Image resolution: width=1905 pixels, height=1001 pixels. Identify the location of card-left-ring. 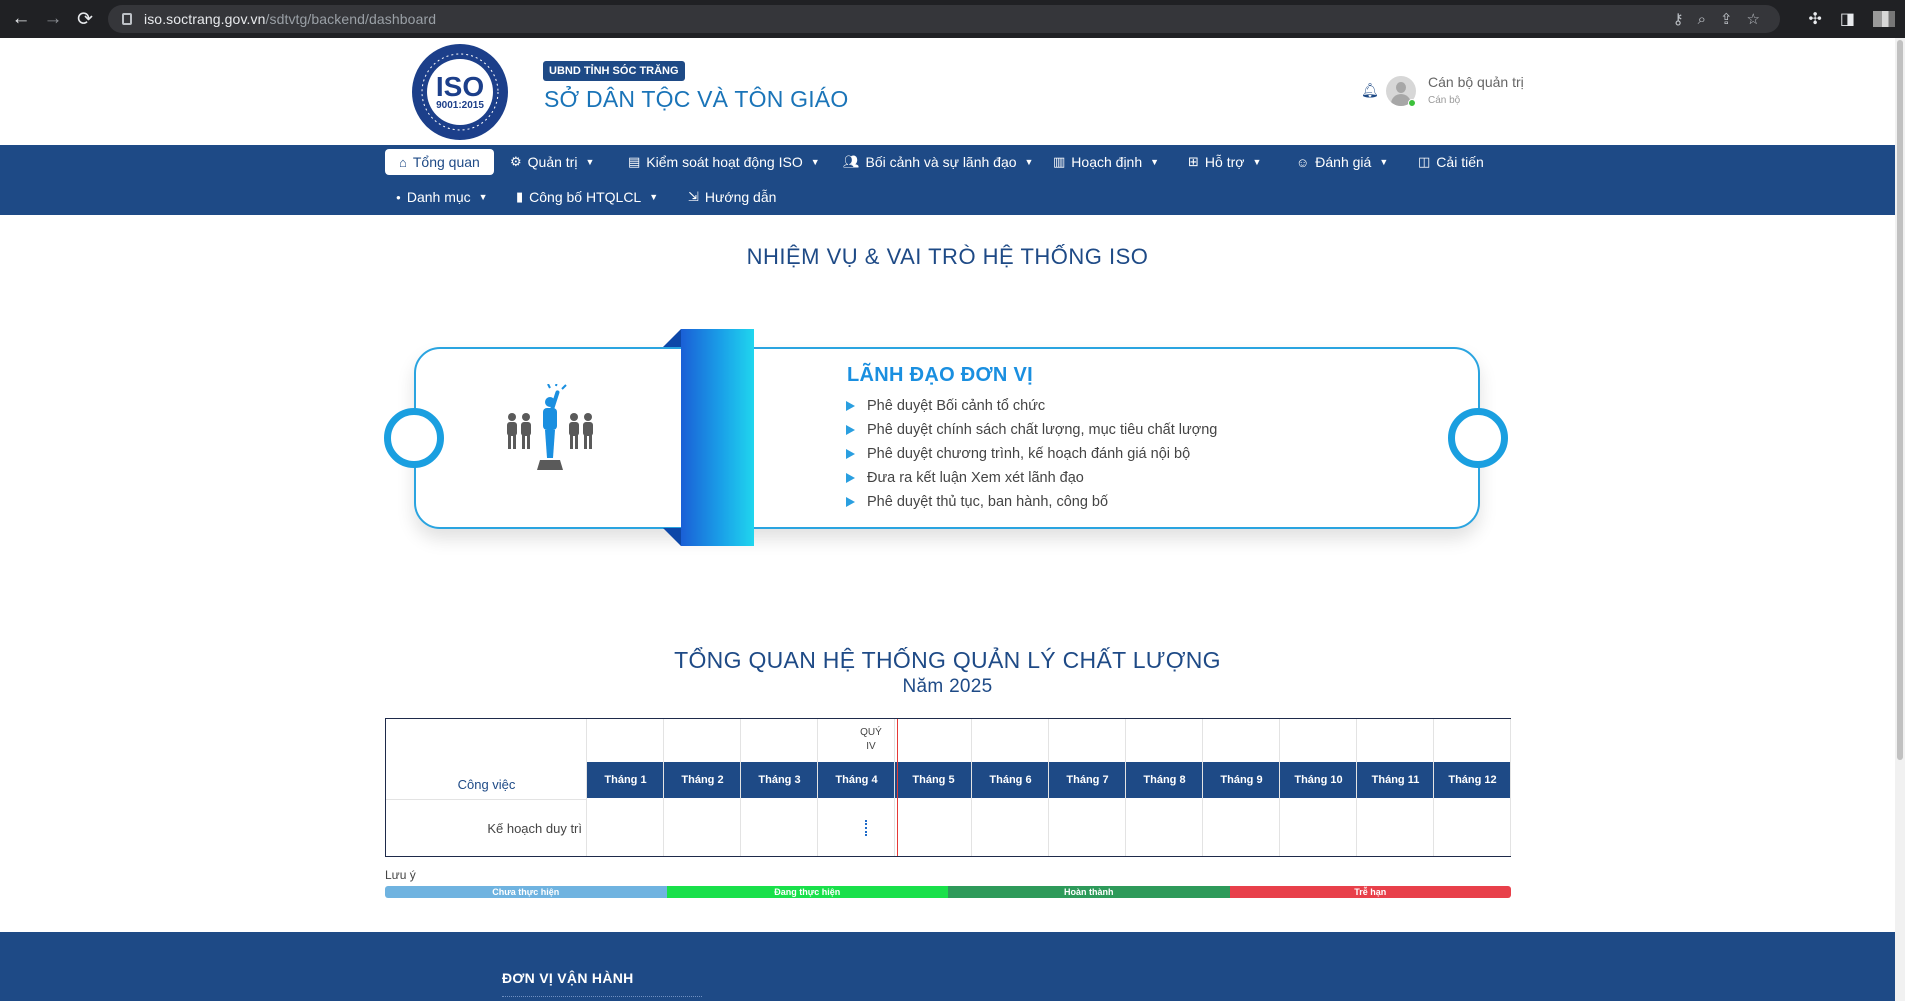
(414, 438).